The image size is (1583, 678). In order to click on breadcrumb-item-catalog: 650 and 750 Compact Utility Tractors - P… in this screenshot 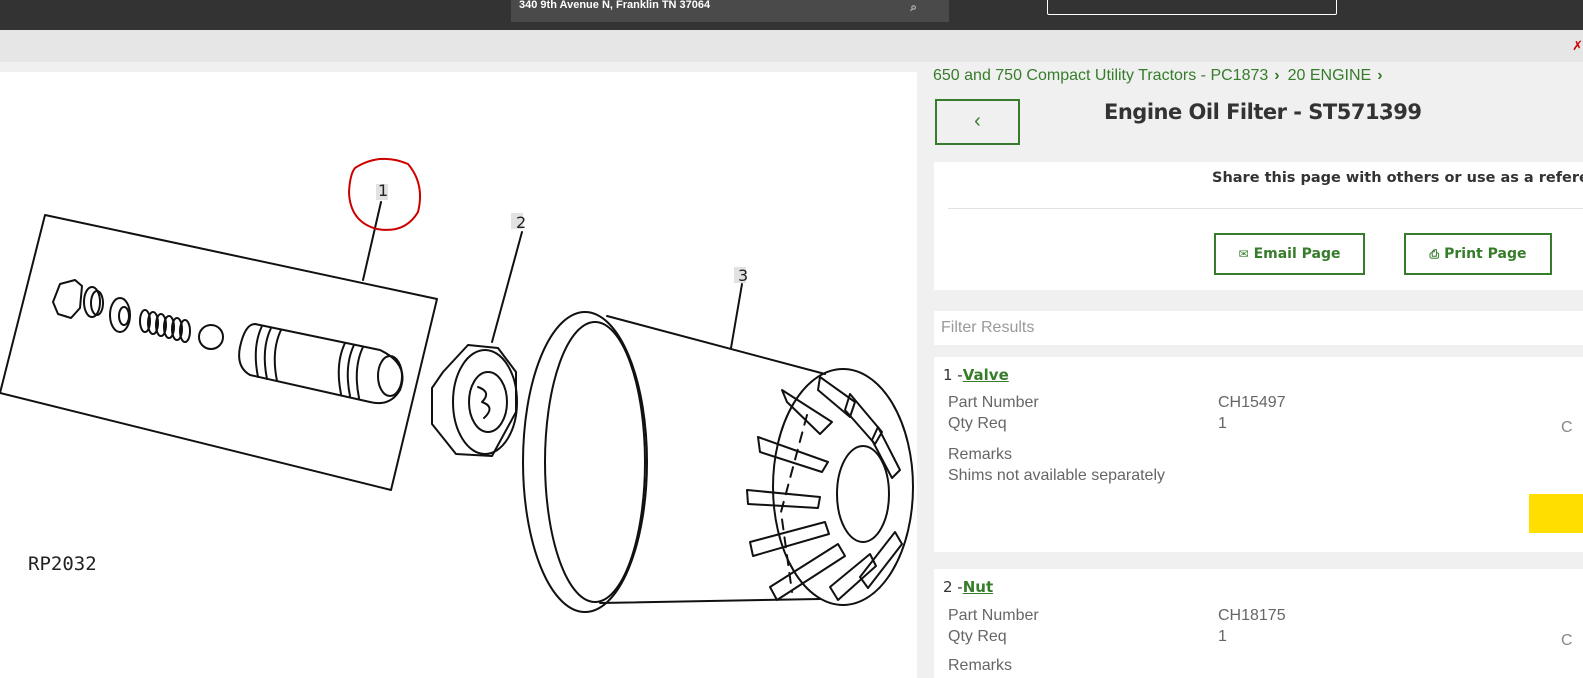, I will do `click(1100, 76)`.